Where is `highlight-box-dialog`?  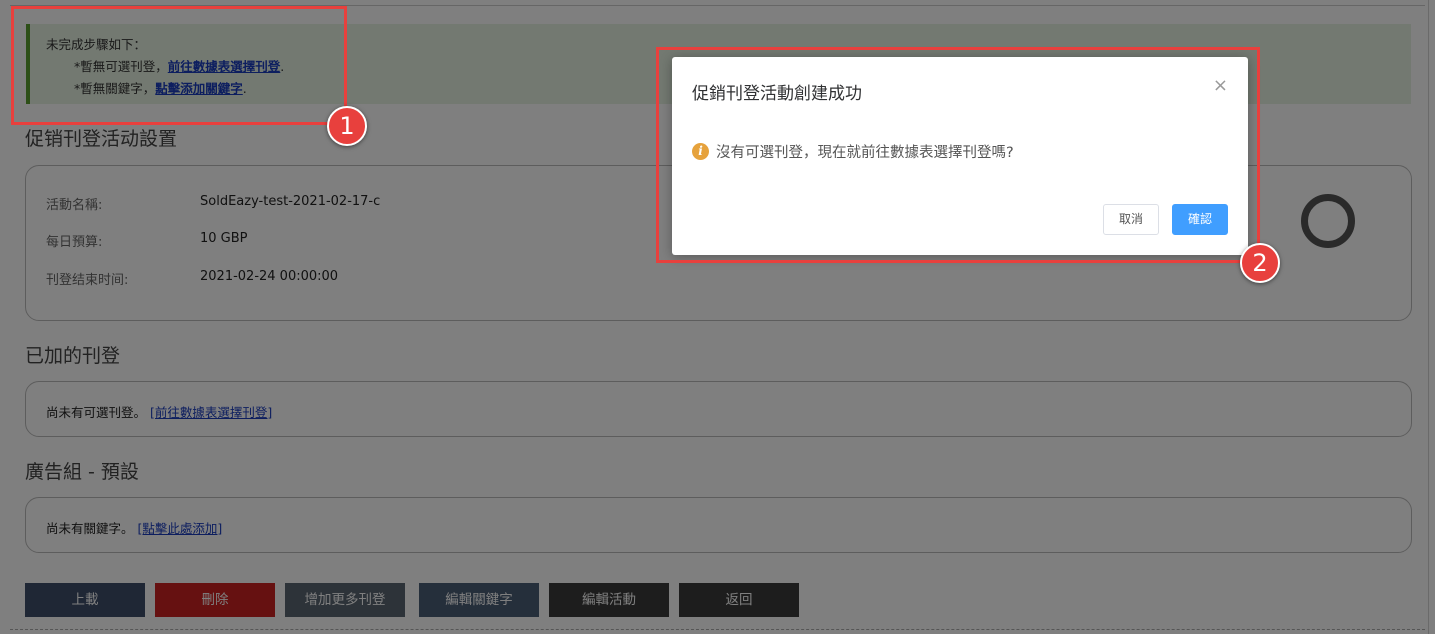 highlight-box-dialog is located at coordinates (958, 155).